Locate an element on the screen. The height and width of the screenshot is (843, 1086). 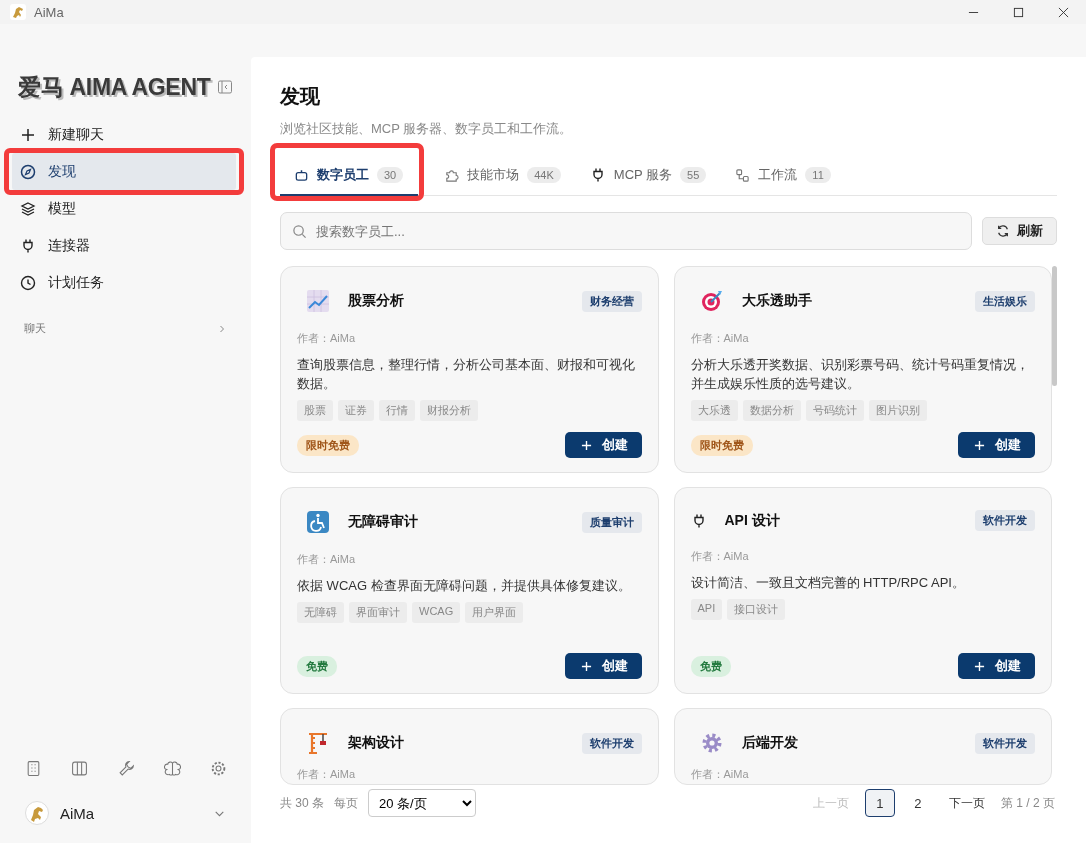
search-icon is located at coordinates (299, 231).